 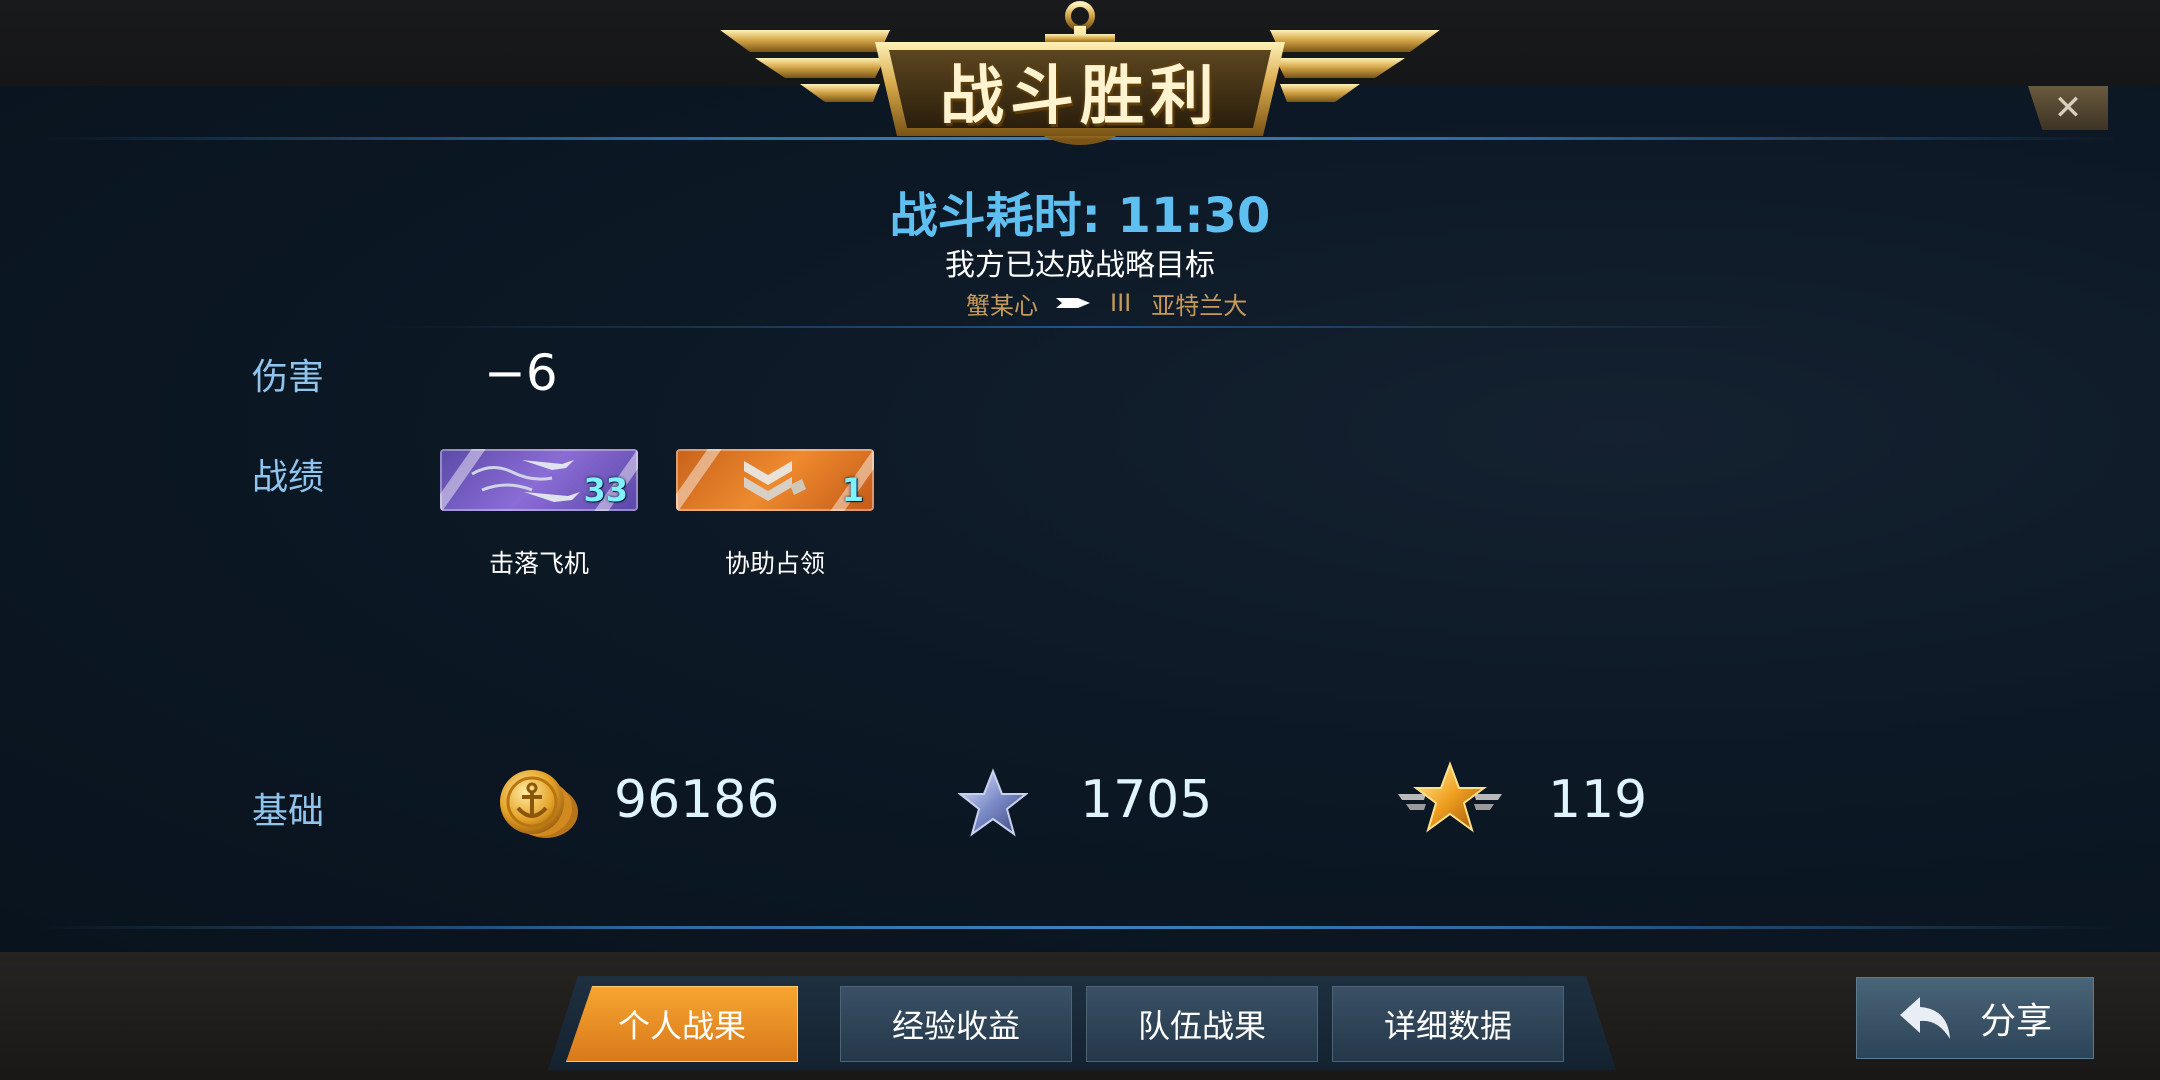 What do you see at coordinates (1924, 1018) in the screenshot?
I see `return-arrow-icon` at bounding box center [1924, 1018].